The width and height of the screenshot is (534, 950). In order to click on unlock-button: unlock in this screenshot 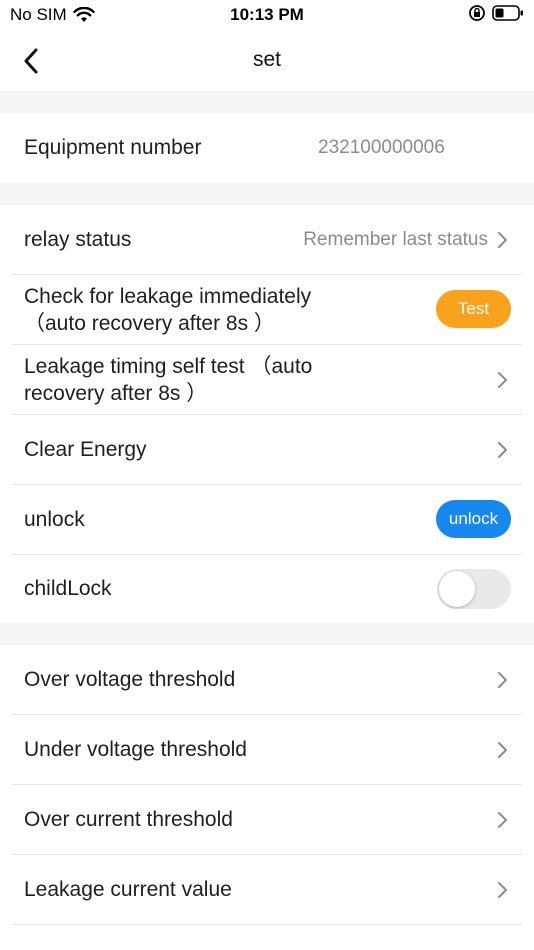, I will do `click(473, 519)`.